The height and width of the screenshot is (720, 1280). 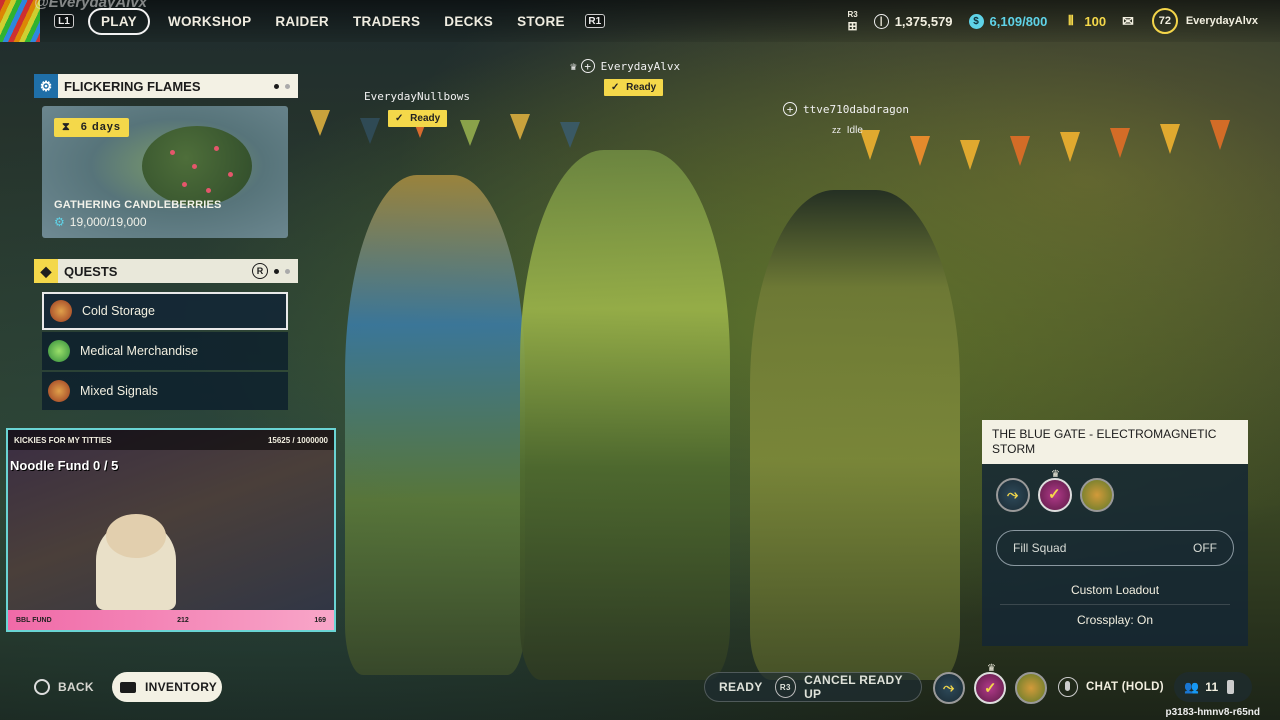 What do you see at coordinates (297, 440) in the screenshot?
I see `webcam-goal-count: 15625 / 1000000` at bounding box center [297, 440].